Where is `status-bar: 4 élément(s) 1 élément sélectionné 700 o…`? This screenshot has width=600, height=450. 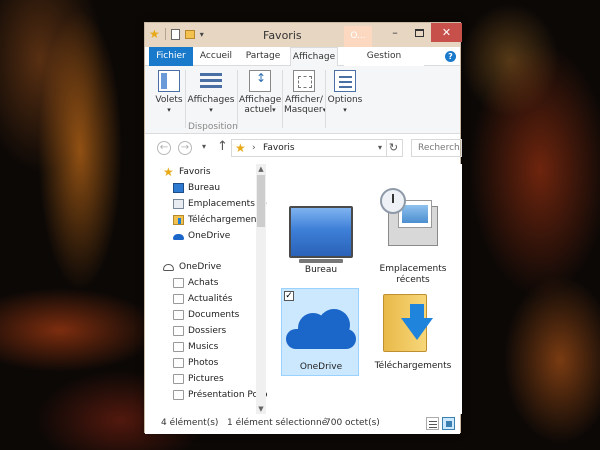 status-bar: 4 élément(s) 1 élément sélectionné 700 o… is located at coordinates (302, 424).